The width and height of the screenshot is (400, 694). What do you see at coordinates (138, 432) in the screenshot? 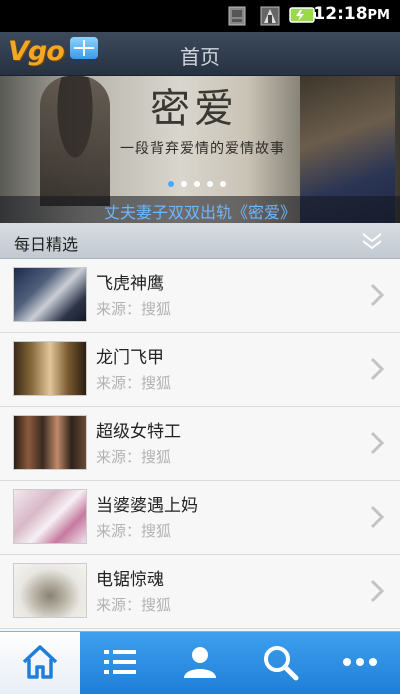
I see `item-title: 超级女特工` at bounding box center [138, 432].